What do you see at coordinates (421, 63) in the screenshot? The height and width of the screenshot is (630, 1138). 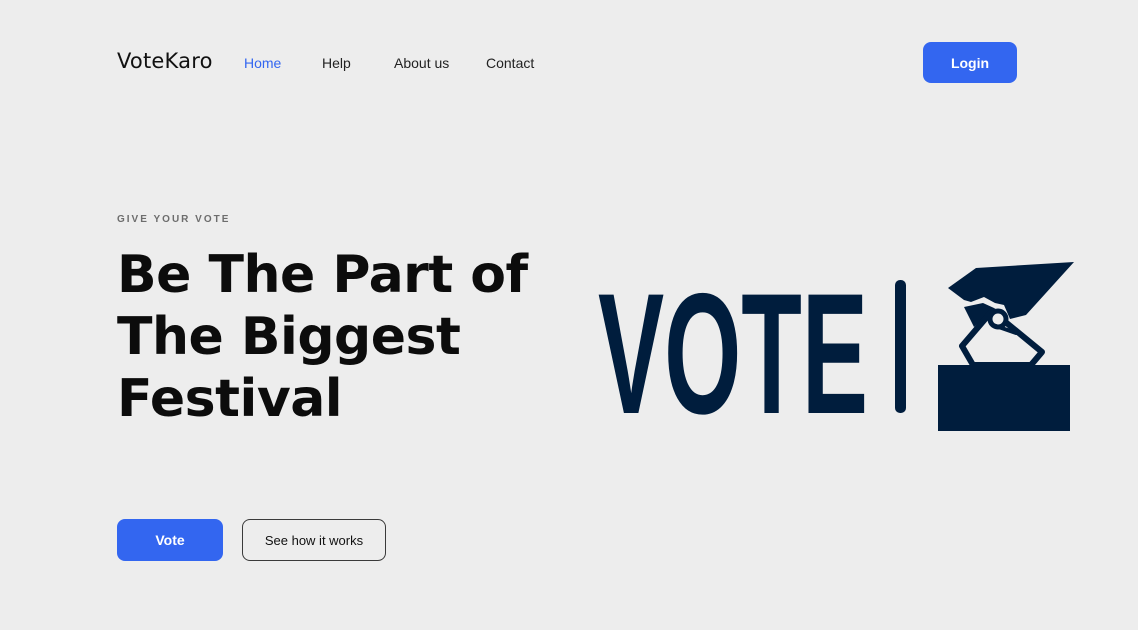 I see `nav-link-about-us: About us` at bounding box center [421, 63].